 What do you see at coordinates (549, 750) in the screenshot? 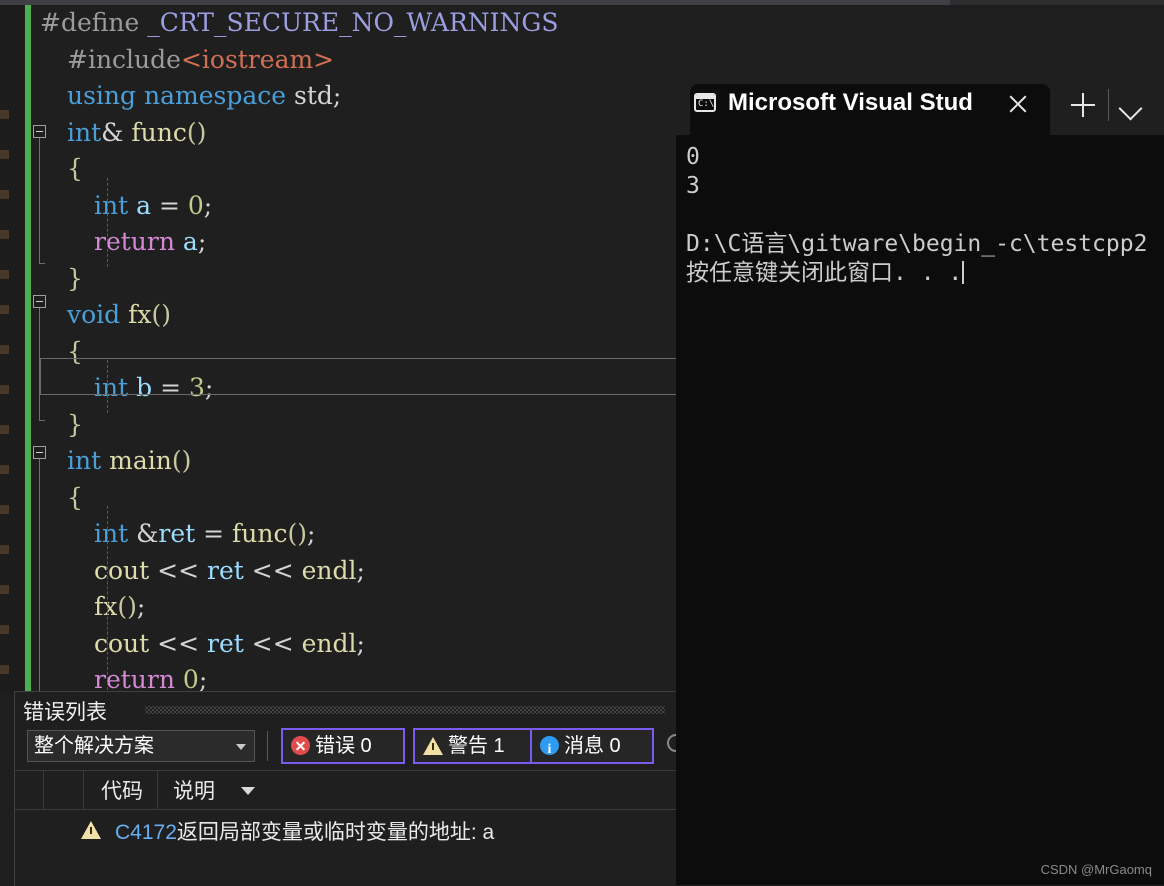
I see `info-circle-icon` at bounding box center [549, 750].